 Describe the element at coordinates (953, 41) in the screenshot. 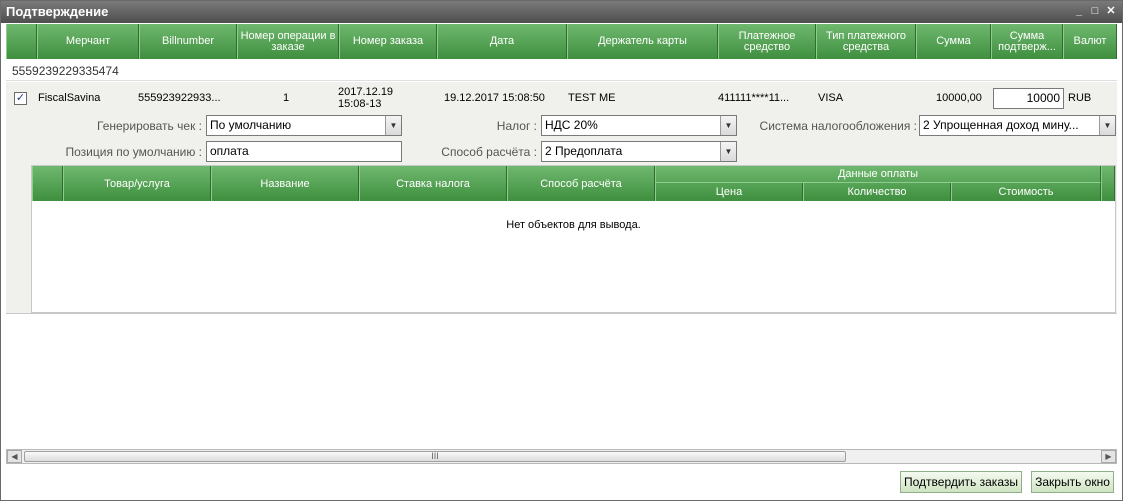

I see `column-header-amount: Сумма` at that location.